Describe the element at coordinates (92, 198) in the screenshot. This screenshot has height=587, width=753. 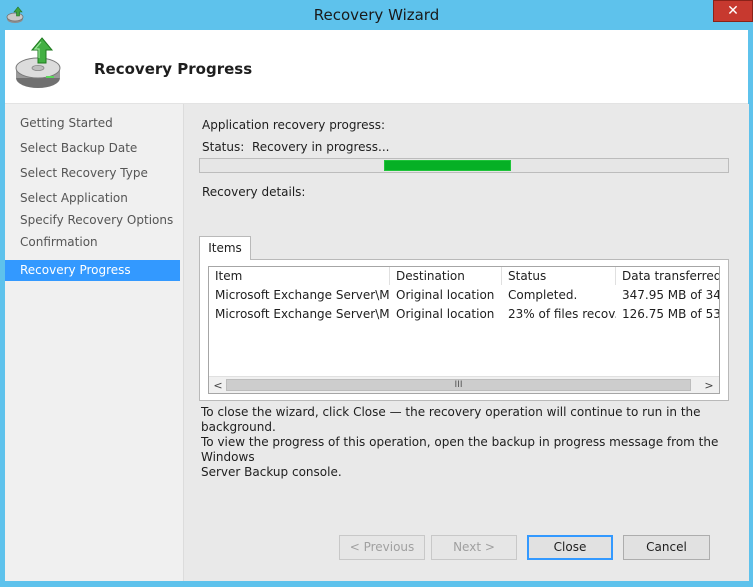
I see `sidebar-item-select-application: Select Application` at that location.